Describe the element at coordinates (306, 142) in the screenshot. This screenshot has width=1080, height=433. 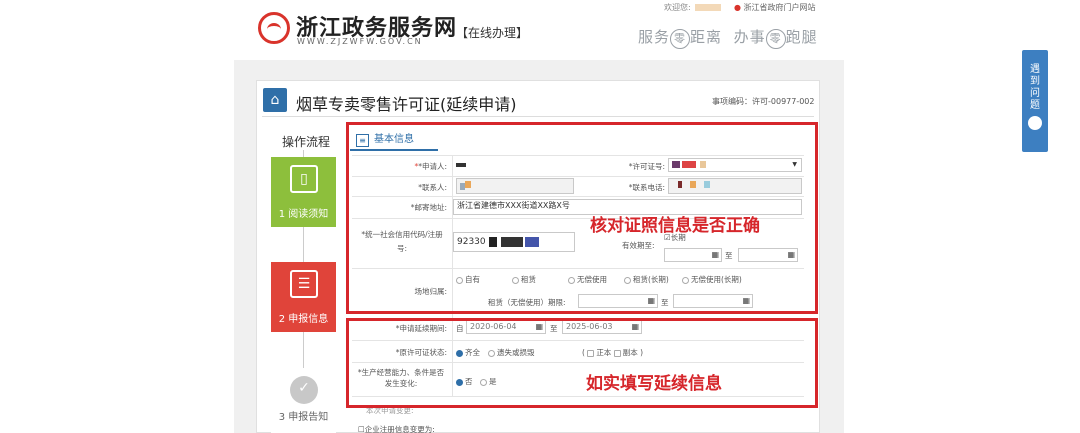
I see `flow-label: 操作流程` at that location.